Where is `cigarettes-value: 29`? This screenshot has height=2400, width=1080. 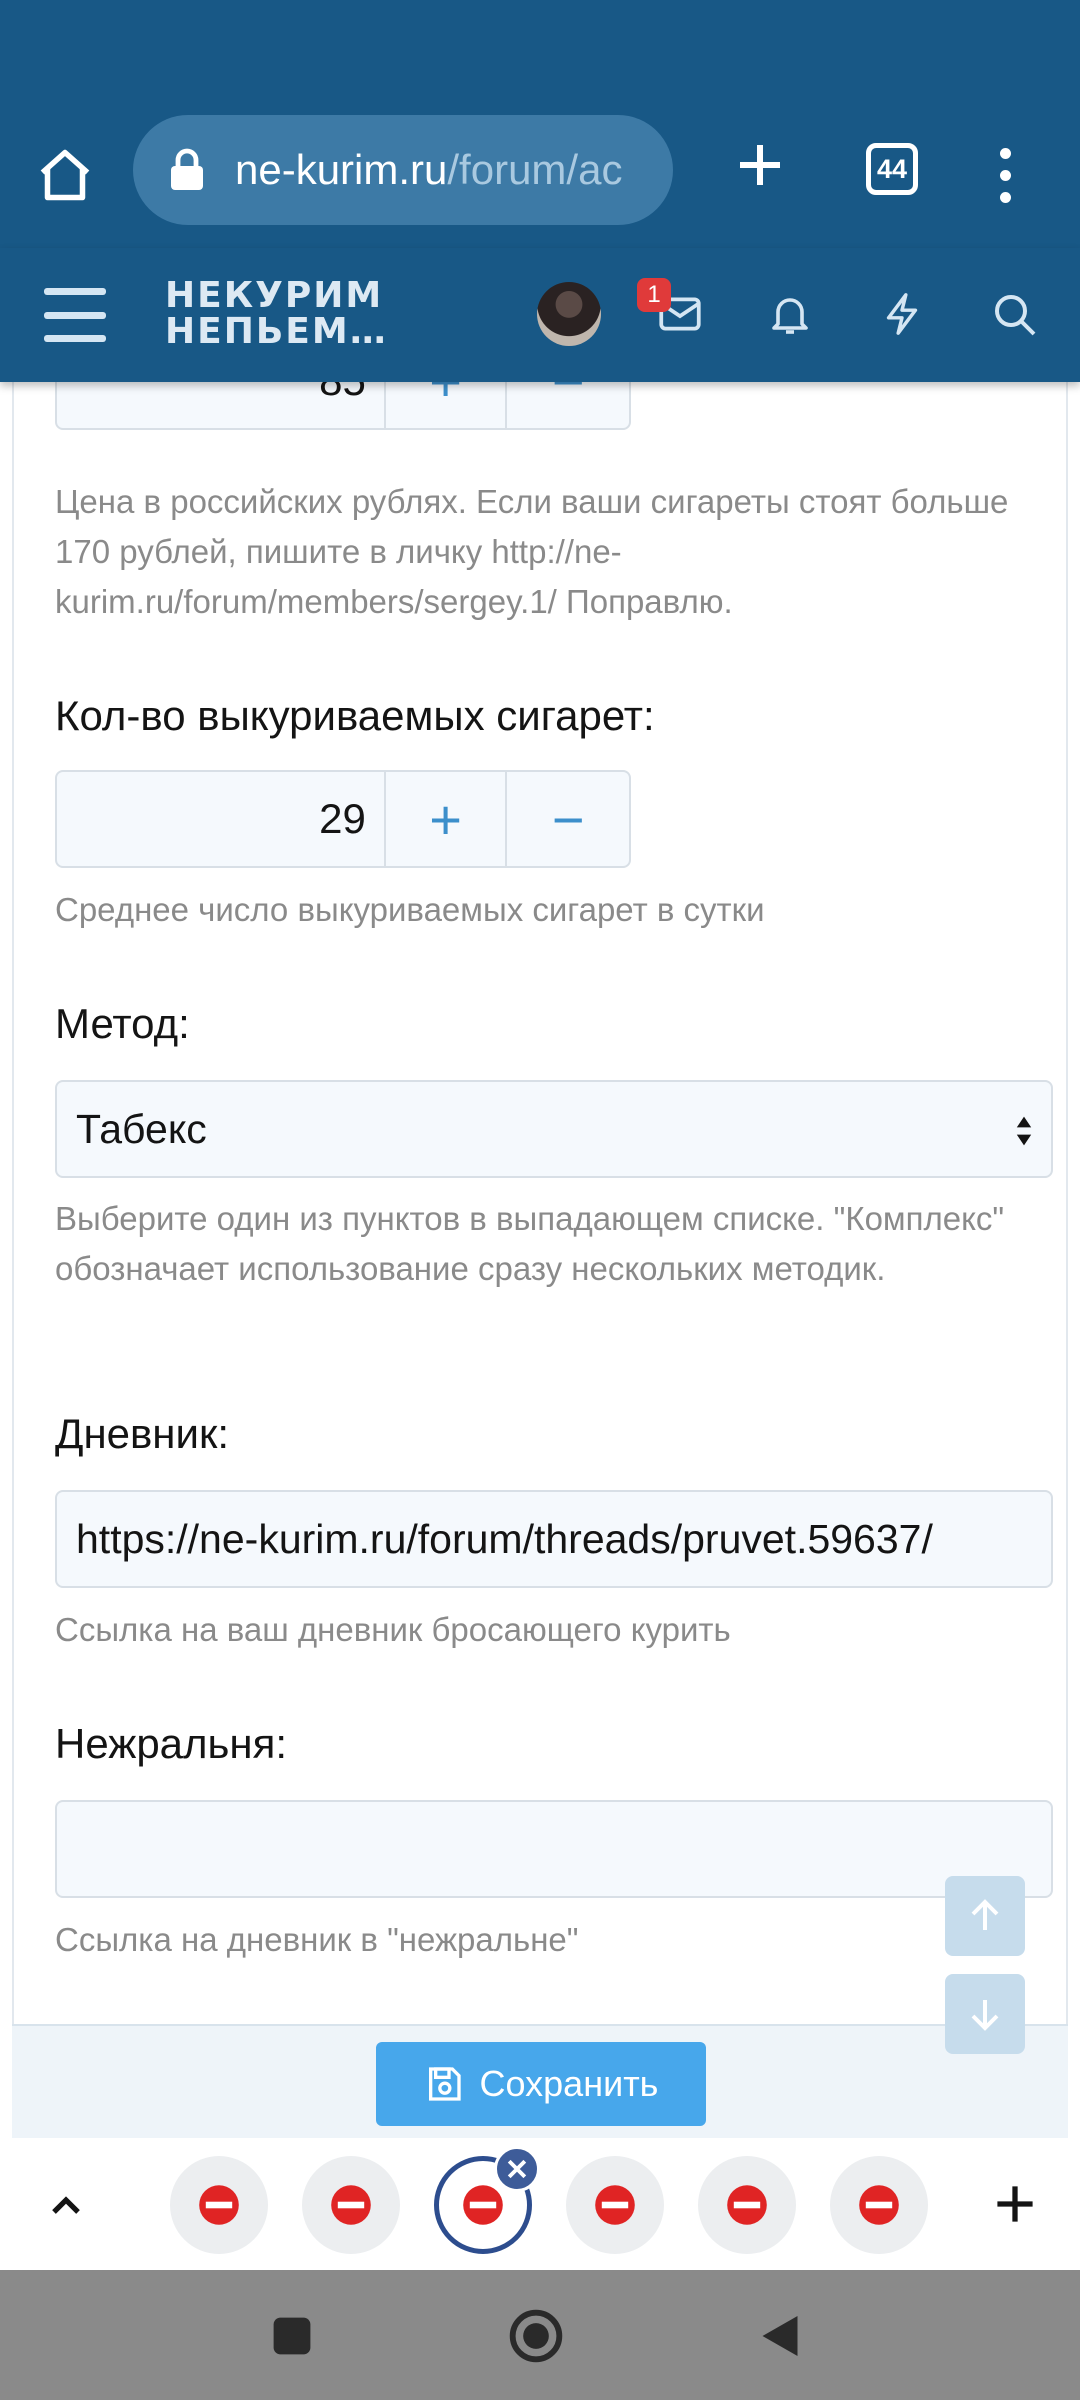 cigarettes-value: 29 is located at coordinates (221, 819).